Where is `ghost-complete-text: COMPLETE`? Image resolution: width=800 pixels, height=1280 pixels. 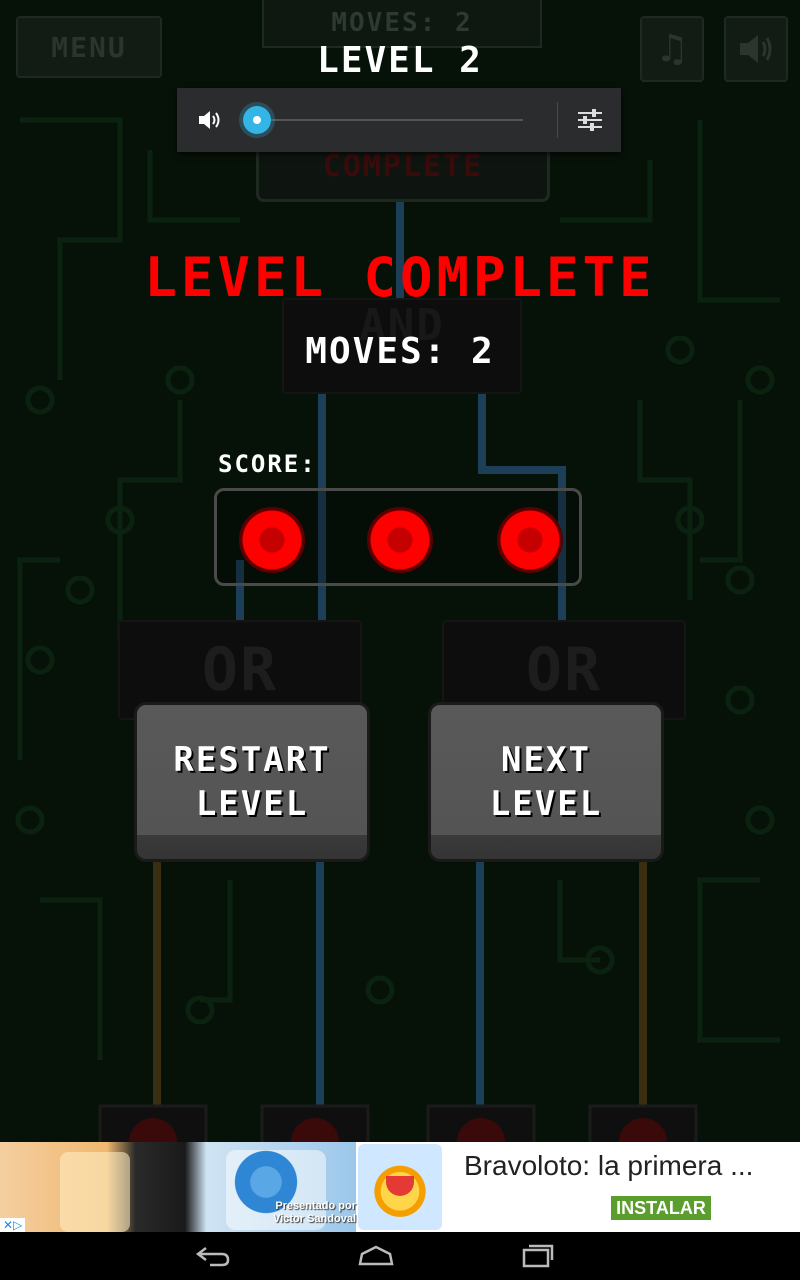
ghost-complete-text: COMPLETE is located at coordinates (403, 166).